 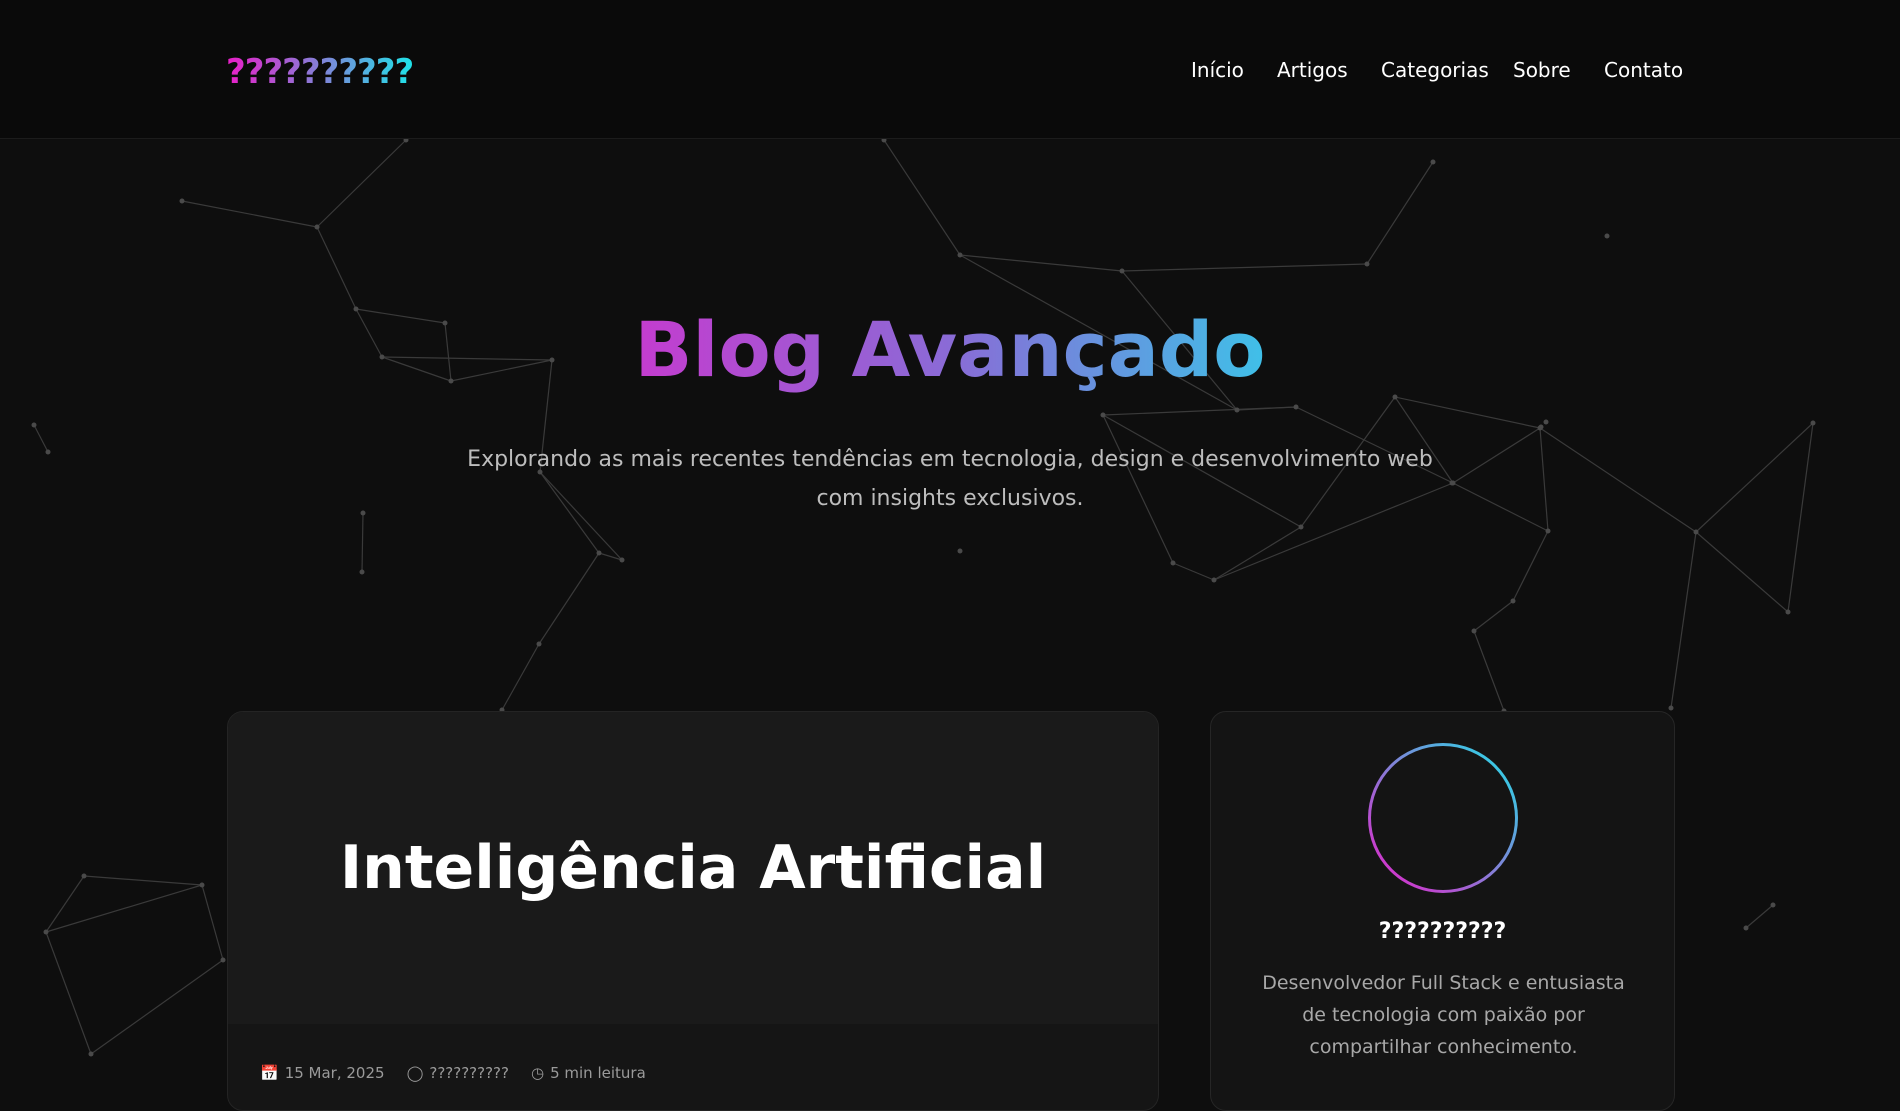 I want to click on post-meta: 📅 15 Mar, 2025 ◯?????????? ◷ 5 min leitura, so click(x=453, y=1073).